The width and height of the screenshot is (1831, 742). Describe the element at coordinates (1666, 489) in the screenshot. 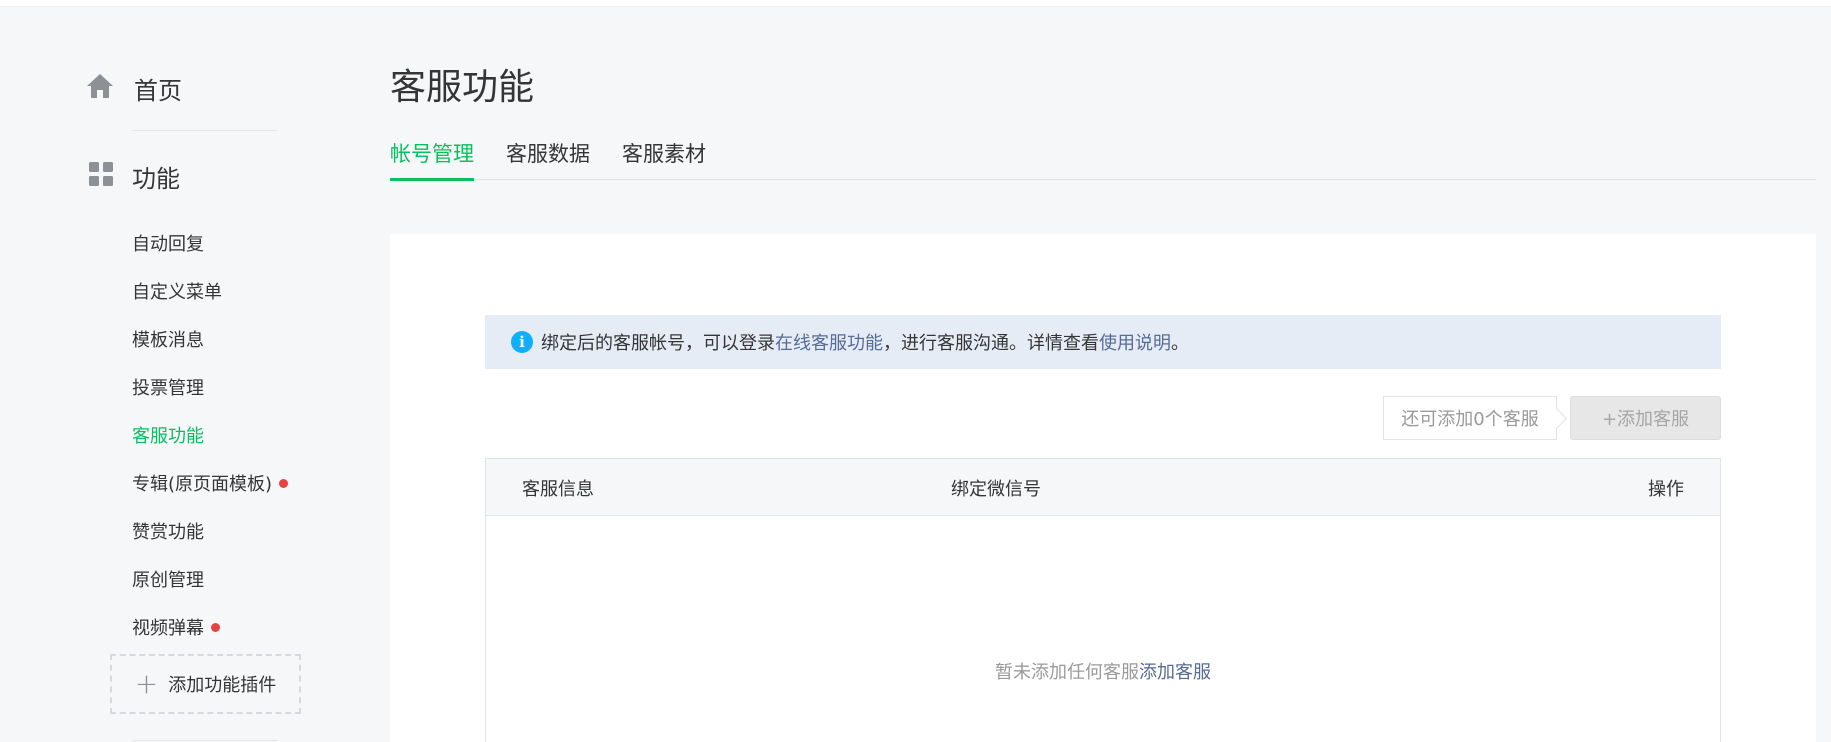

I see `column-header-actions: 操作` at that location.